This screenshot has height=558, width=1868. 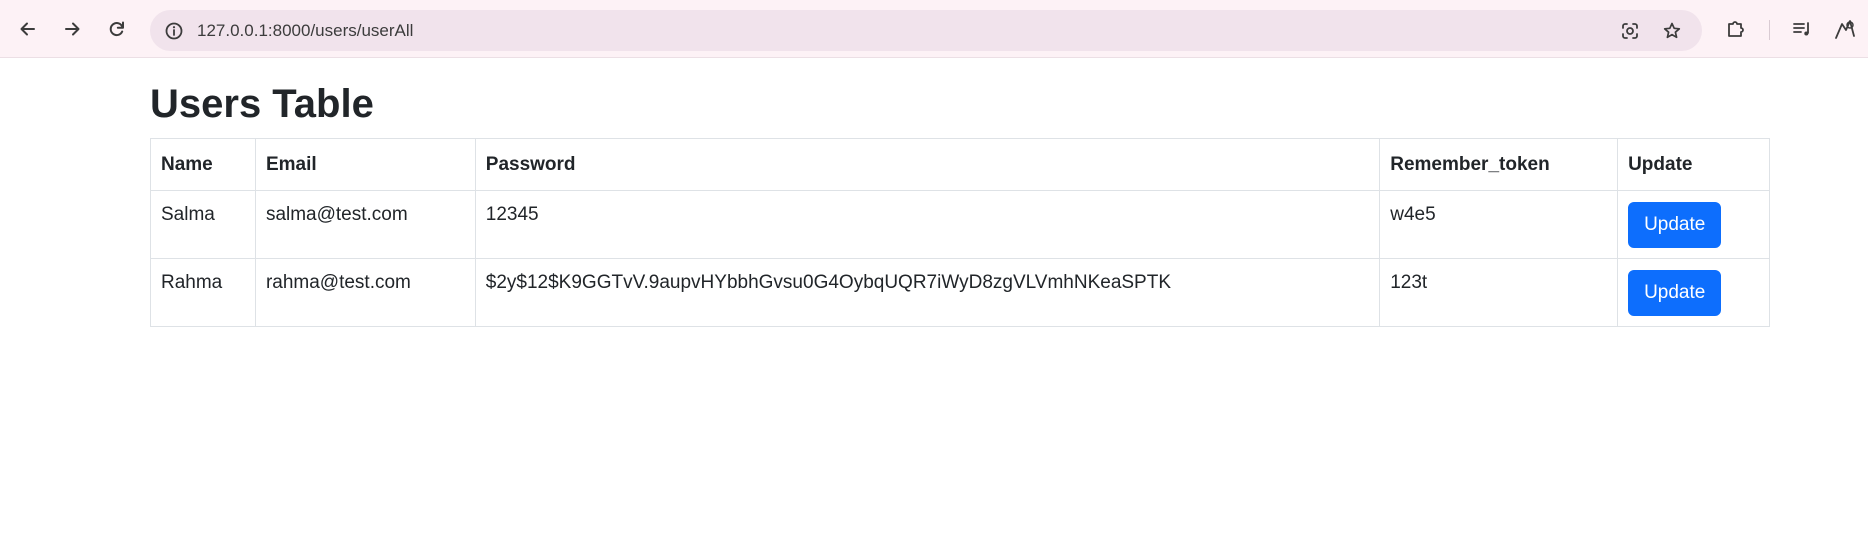 I want to click on page-title: Users Table, so click(x=262, y=104).